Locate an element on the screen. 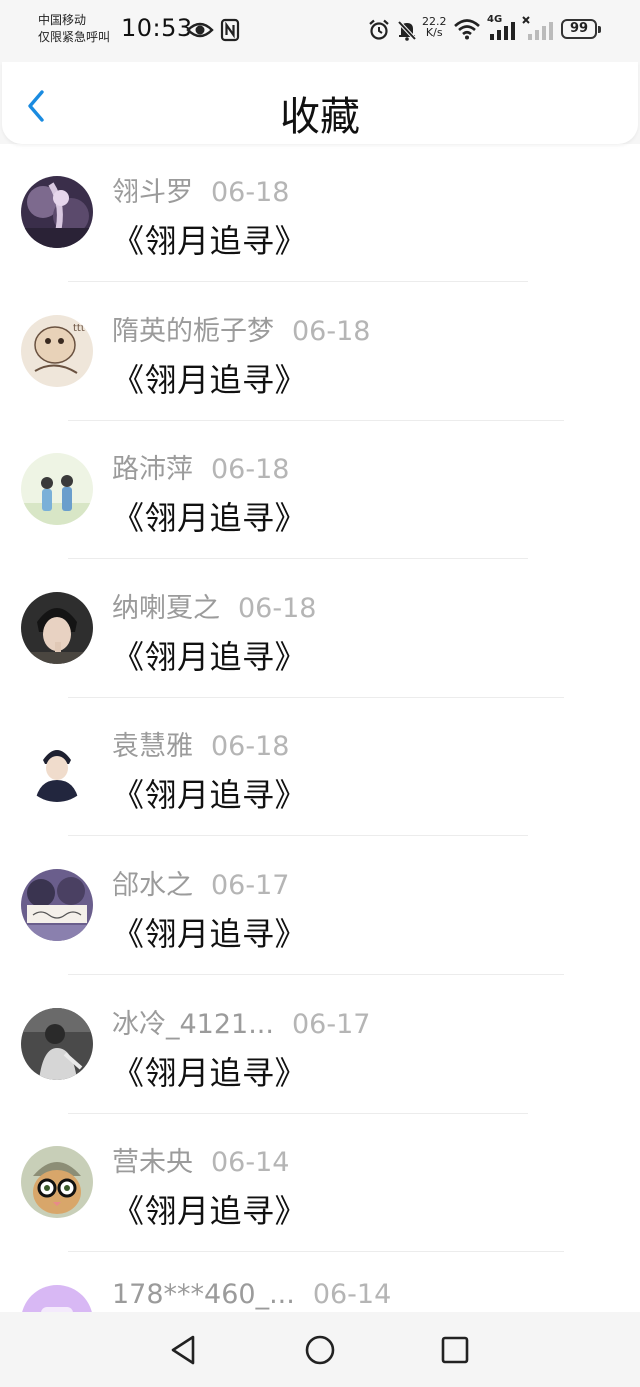 The height and width of the screenshot is (1387, 640). signal-strength-icon is located at coordinates (502, 31).